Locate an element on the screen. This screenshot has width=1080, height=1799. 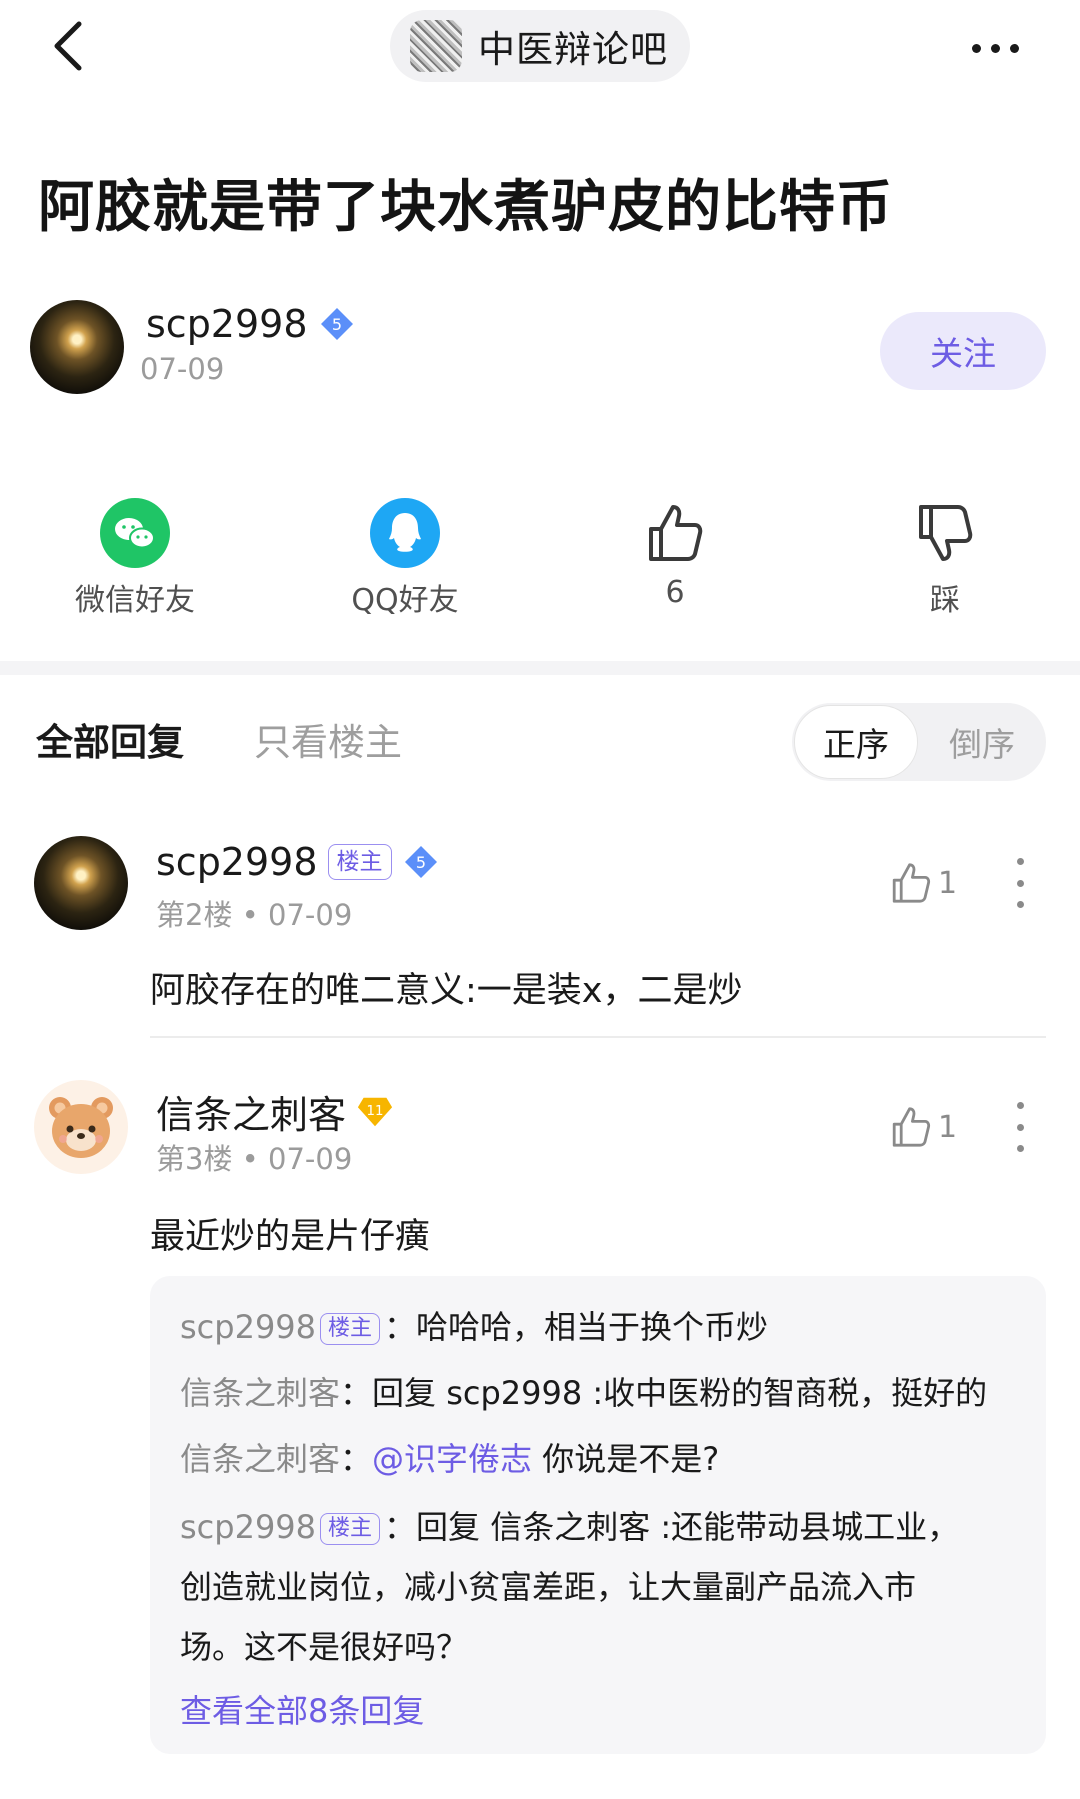
dislike-post-button: 踩 is located at coordinates (945, 557).